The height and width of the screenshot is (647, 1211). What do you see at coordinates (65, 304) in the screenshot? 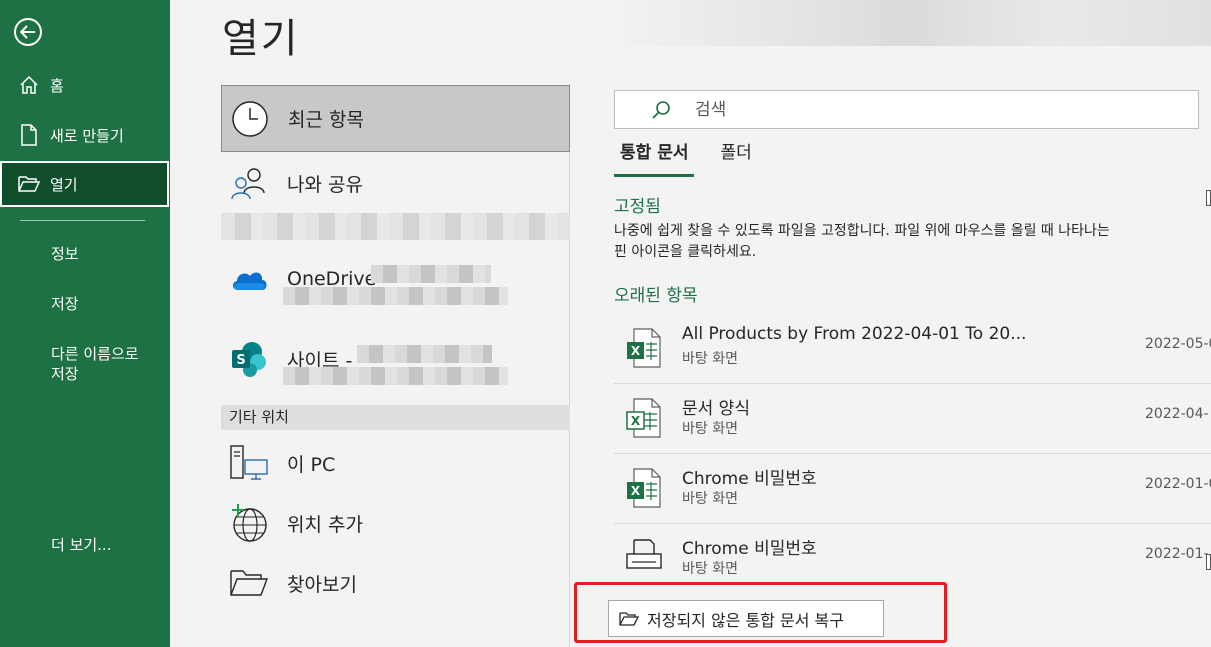
I see `nav-save: 저장` at bounding box center [65, 304].